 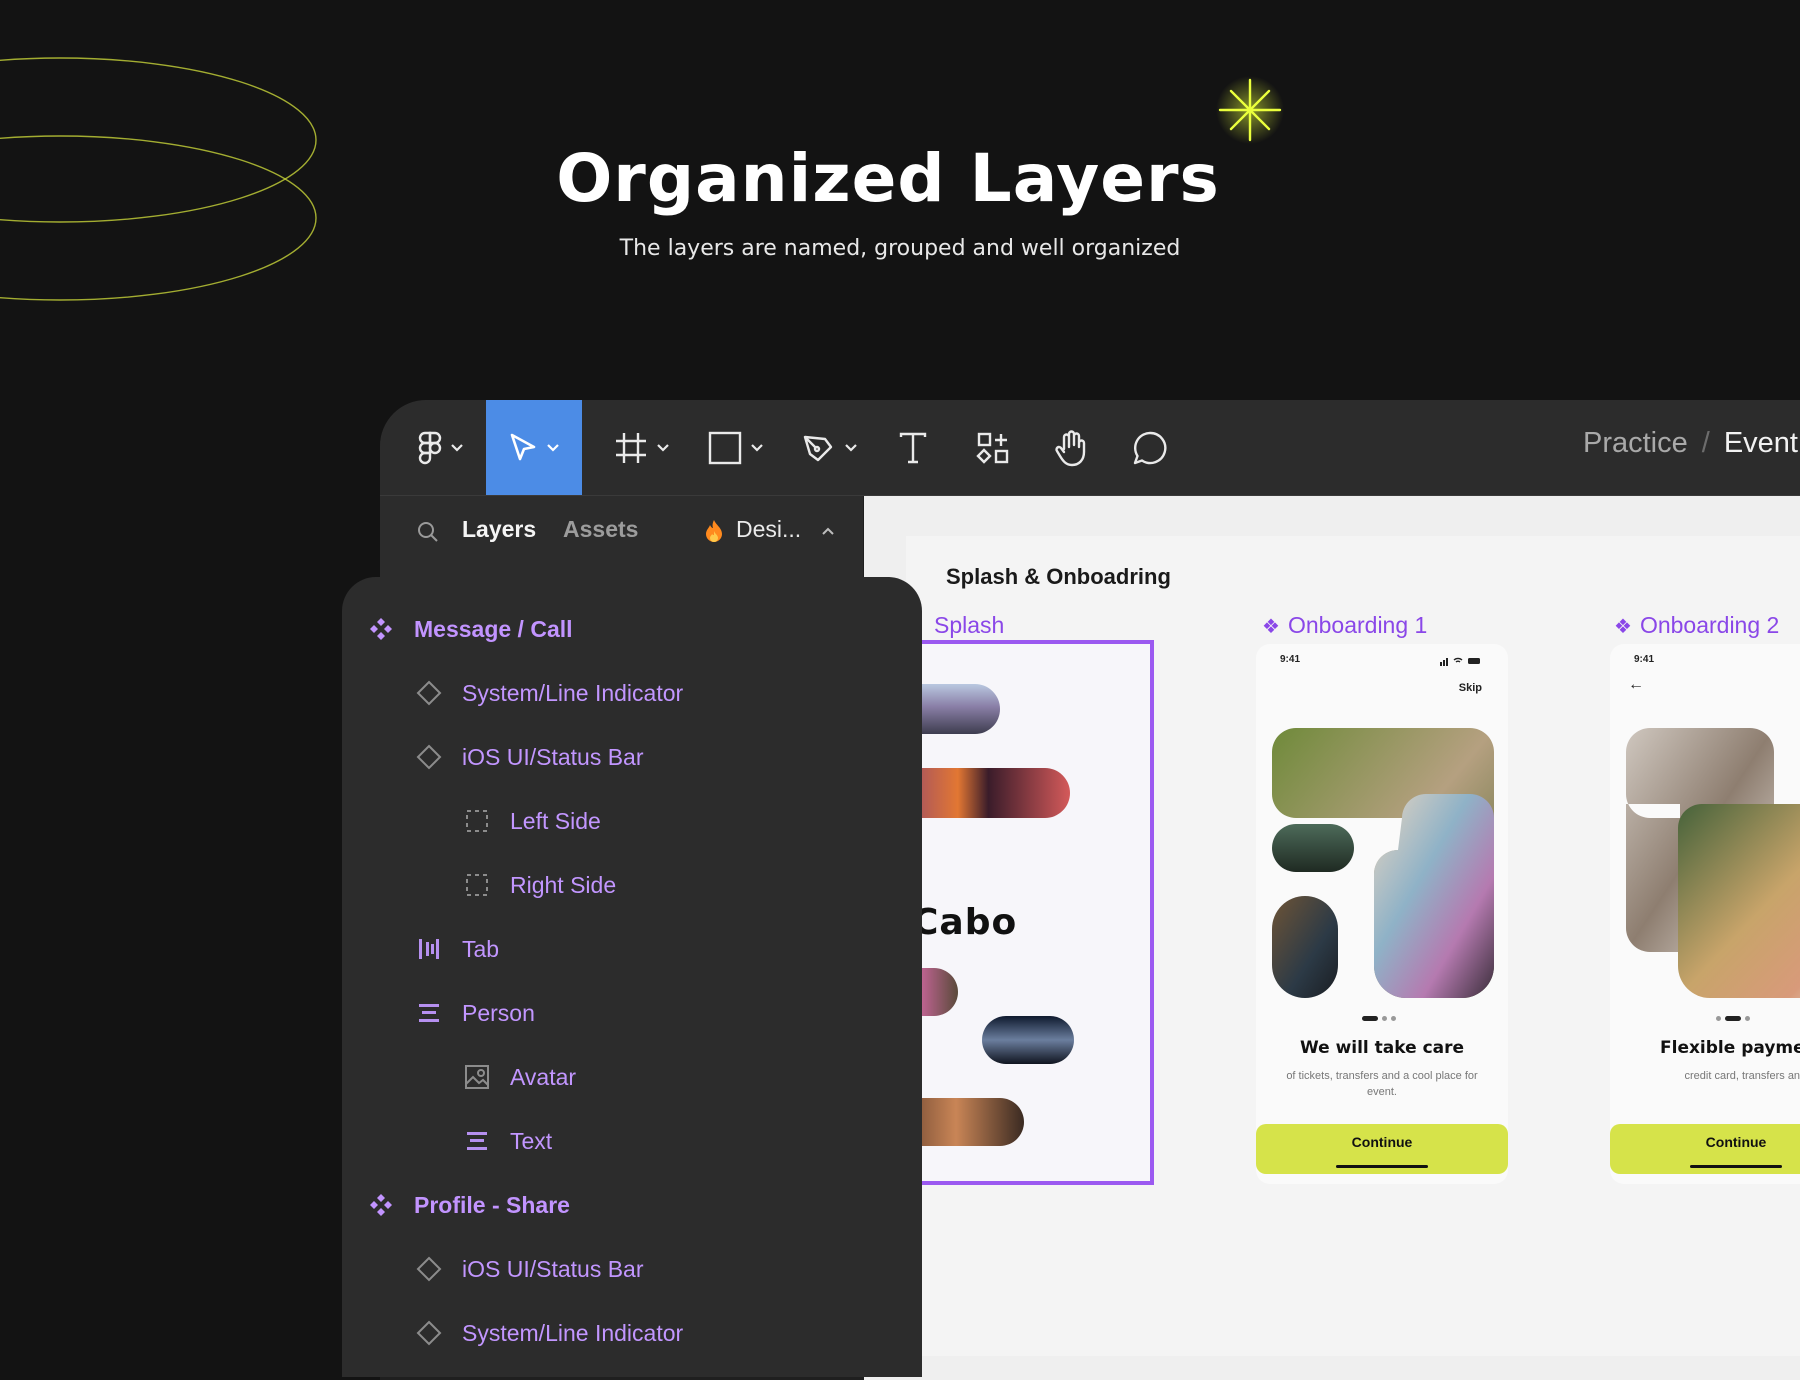 I want to click on splash-label-text: Splash, so click(x=969, y=625).